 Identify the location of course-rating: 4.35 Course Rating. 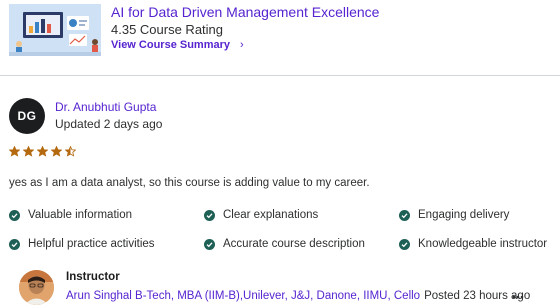
(167, 29).